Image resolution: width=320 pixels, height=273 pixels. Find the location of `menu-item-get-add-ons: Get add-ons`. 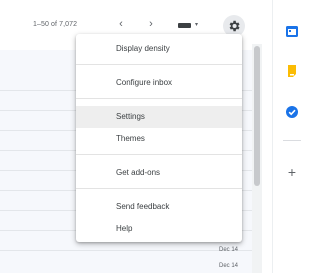

menu-item-get-add-ons: Get add-ons is located at coordinates (159, 173).